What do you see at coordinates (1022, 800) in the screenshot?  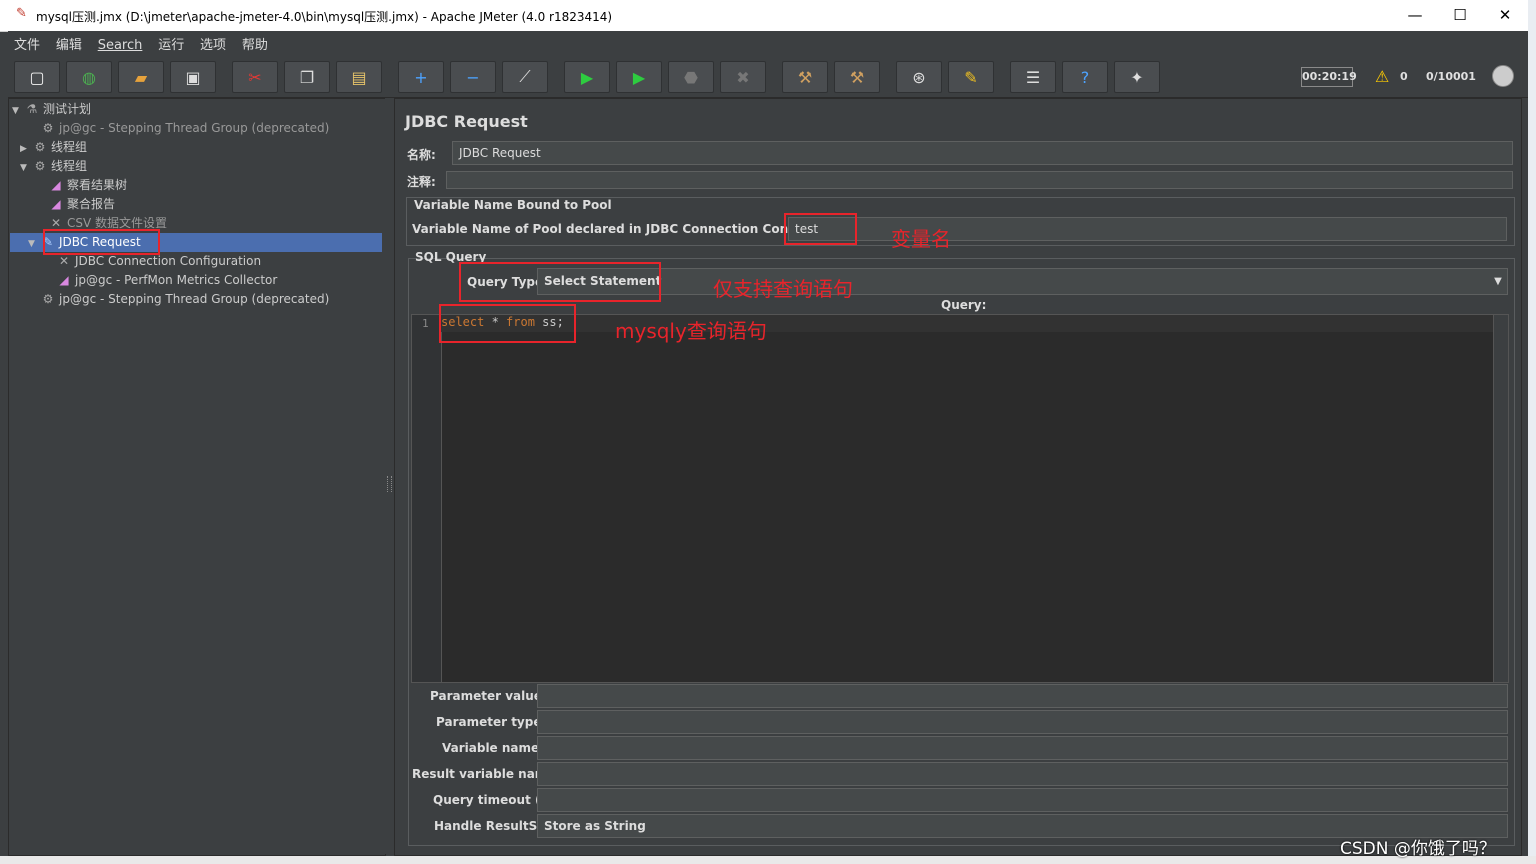 I see `query-timeout-field` at bounding box center [1022, 800].